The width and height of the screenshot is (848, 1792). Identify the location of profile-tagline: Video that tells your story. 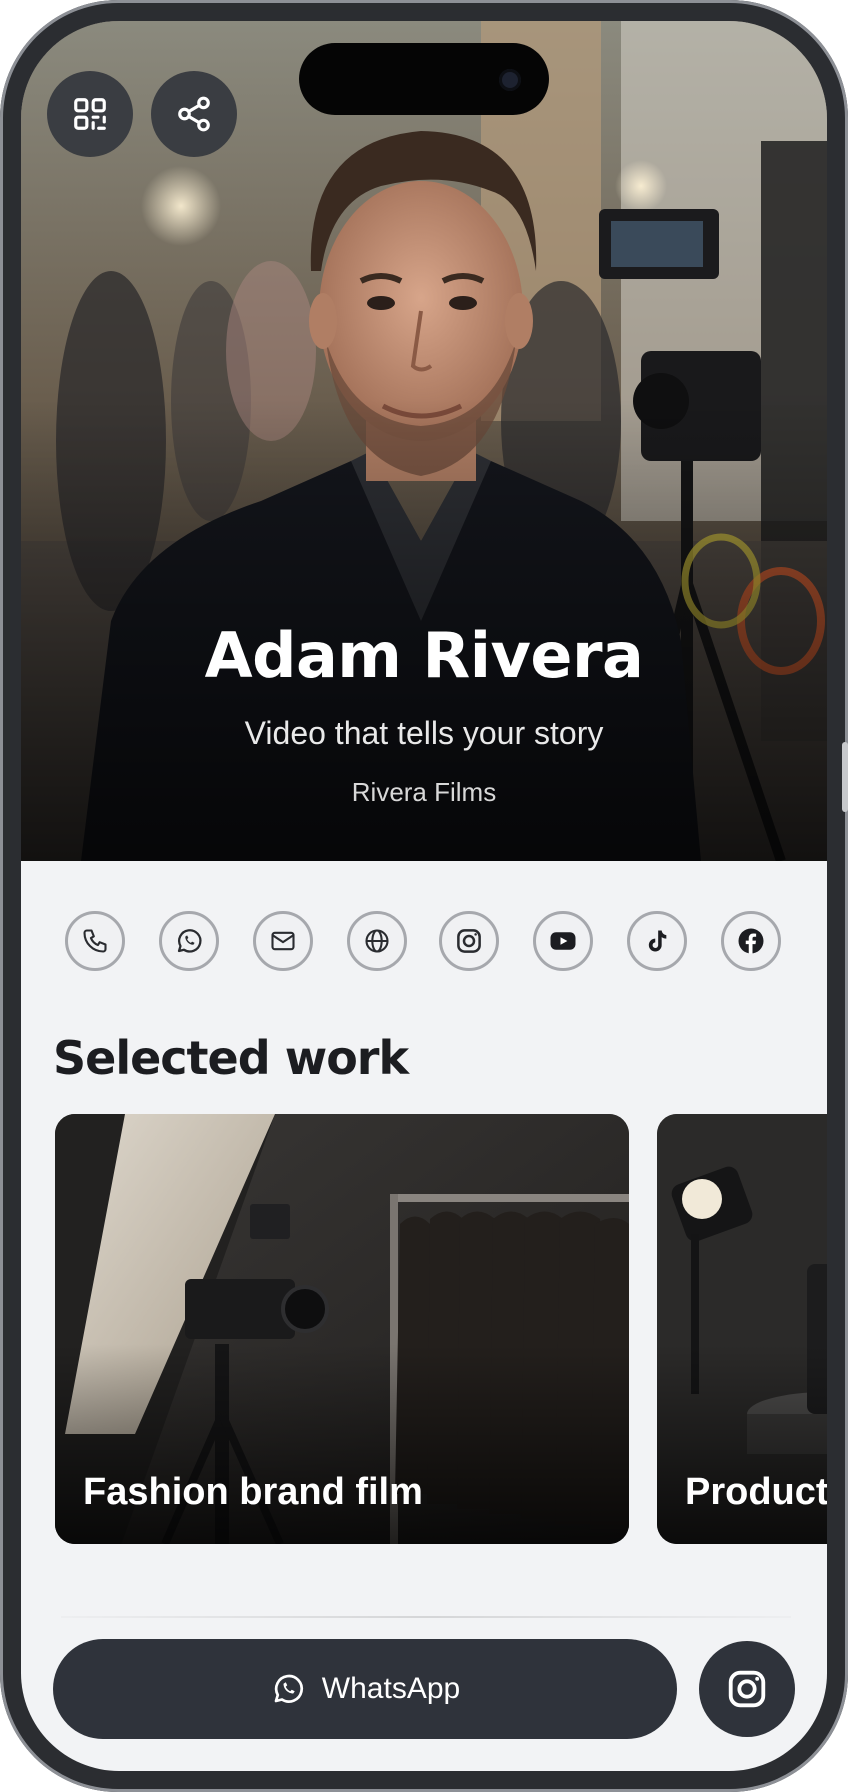
(424, 733).